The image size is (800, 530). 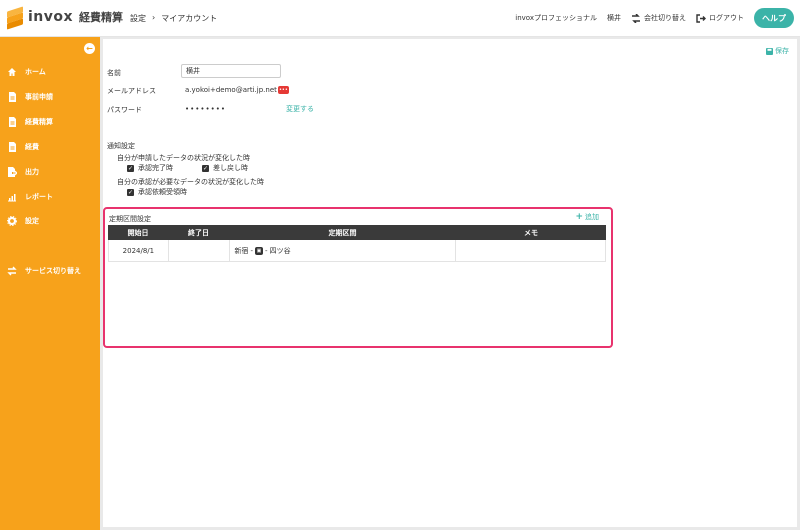 I want to click on export-icon, so click(x=12, y=172).